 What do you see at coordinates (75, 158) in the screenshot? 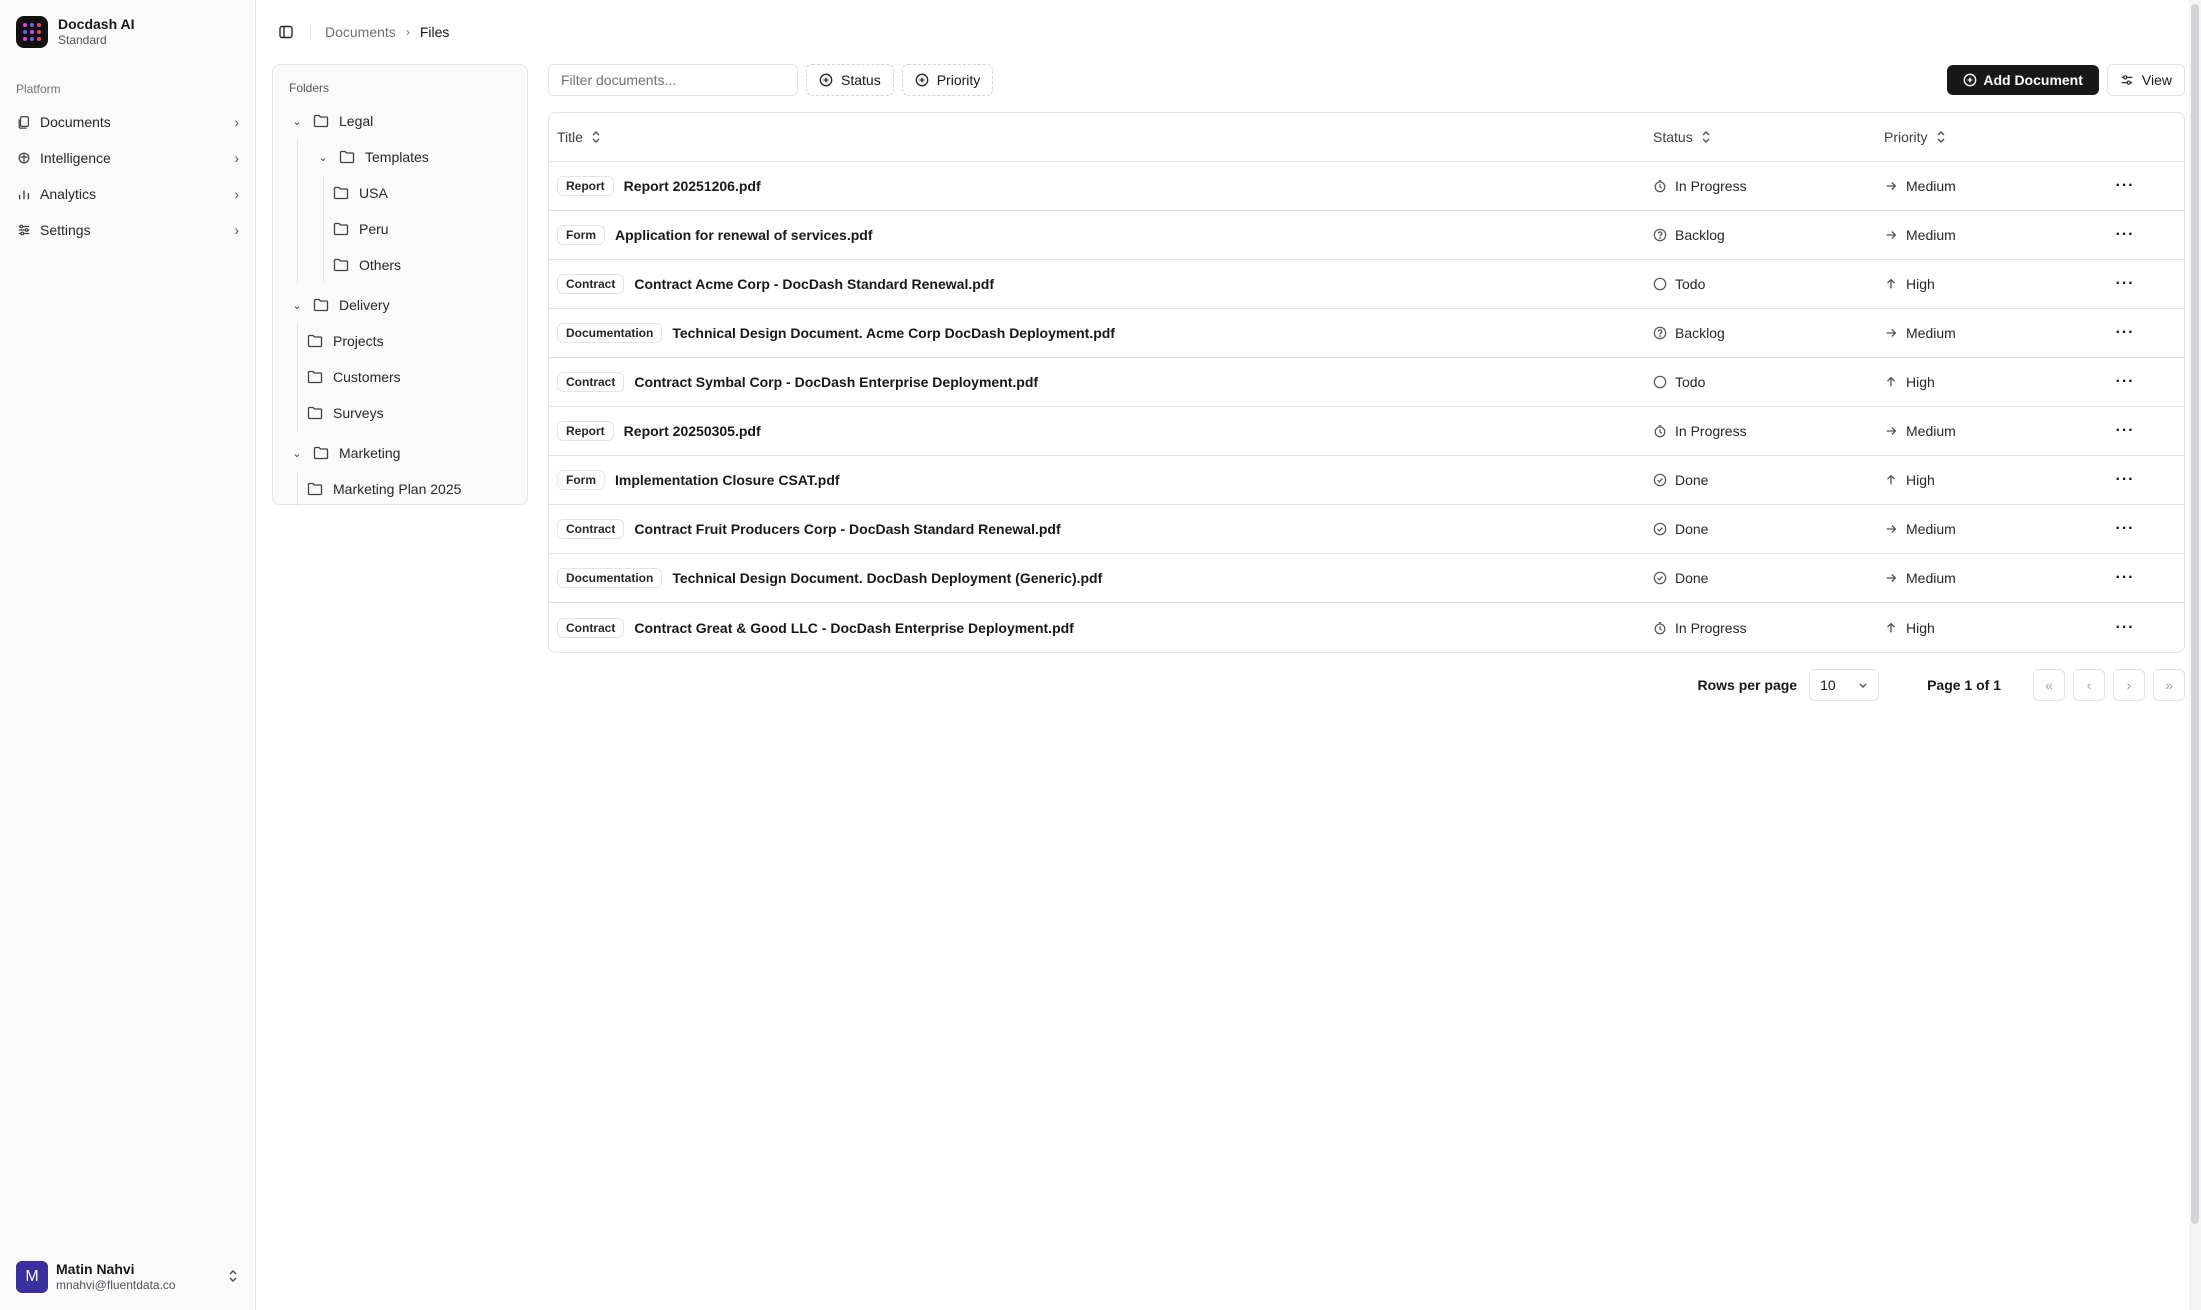
I see `sidebar-item-label: Intelligence` at bounding box center [75, 158].